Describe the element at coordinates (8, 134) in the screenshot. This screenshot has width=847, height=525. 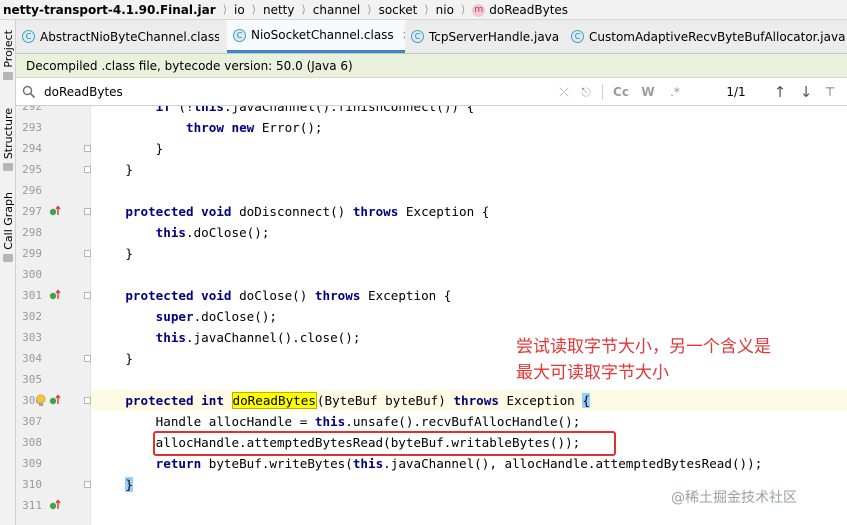
I see `tool-tab-structure-label: Structure` at that location.